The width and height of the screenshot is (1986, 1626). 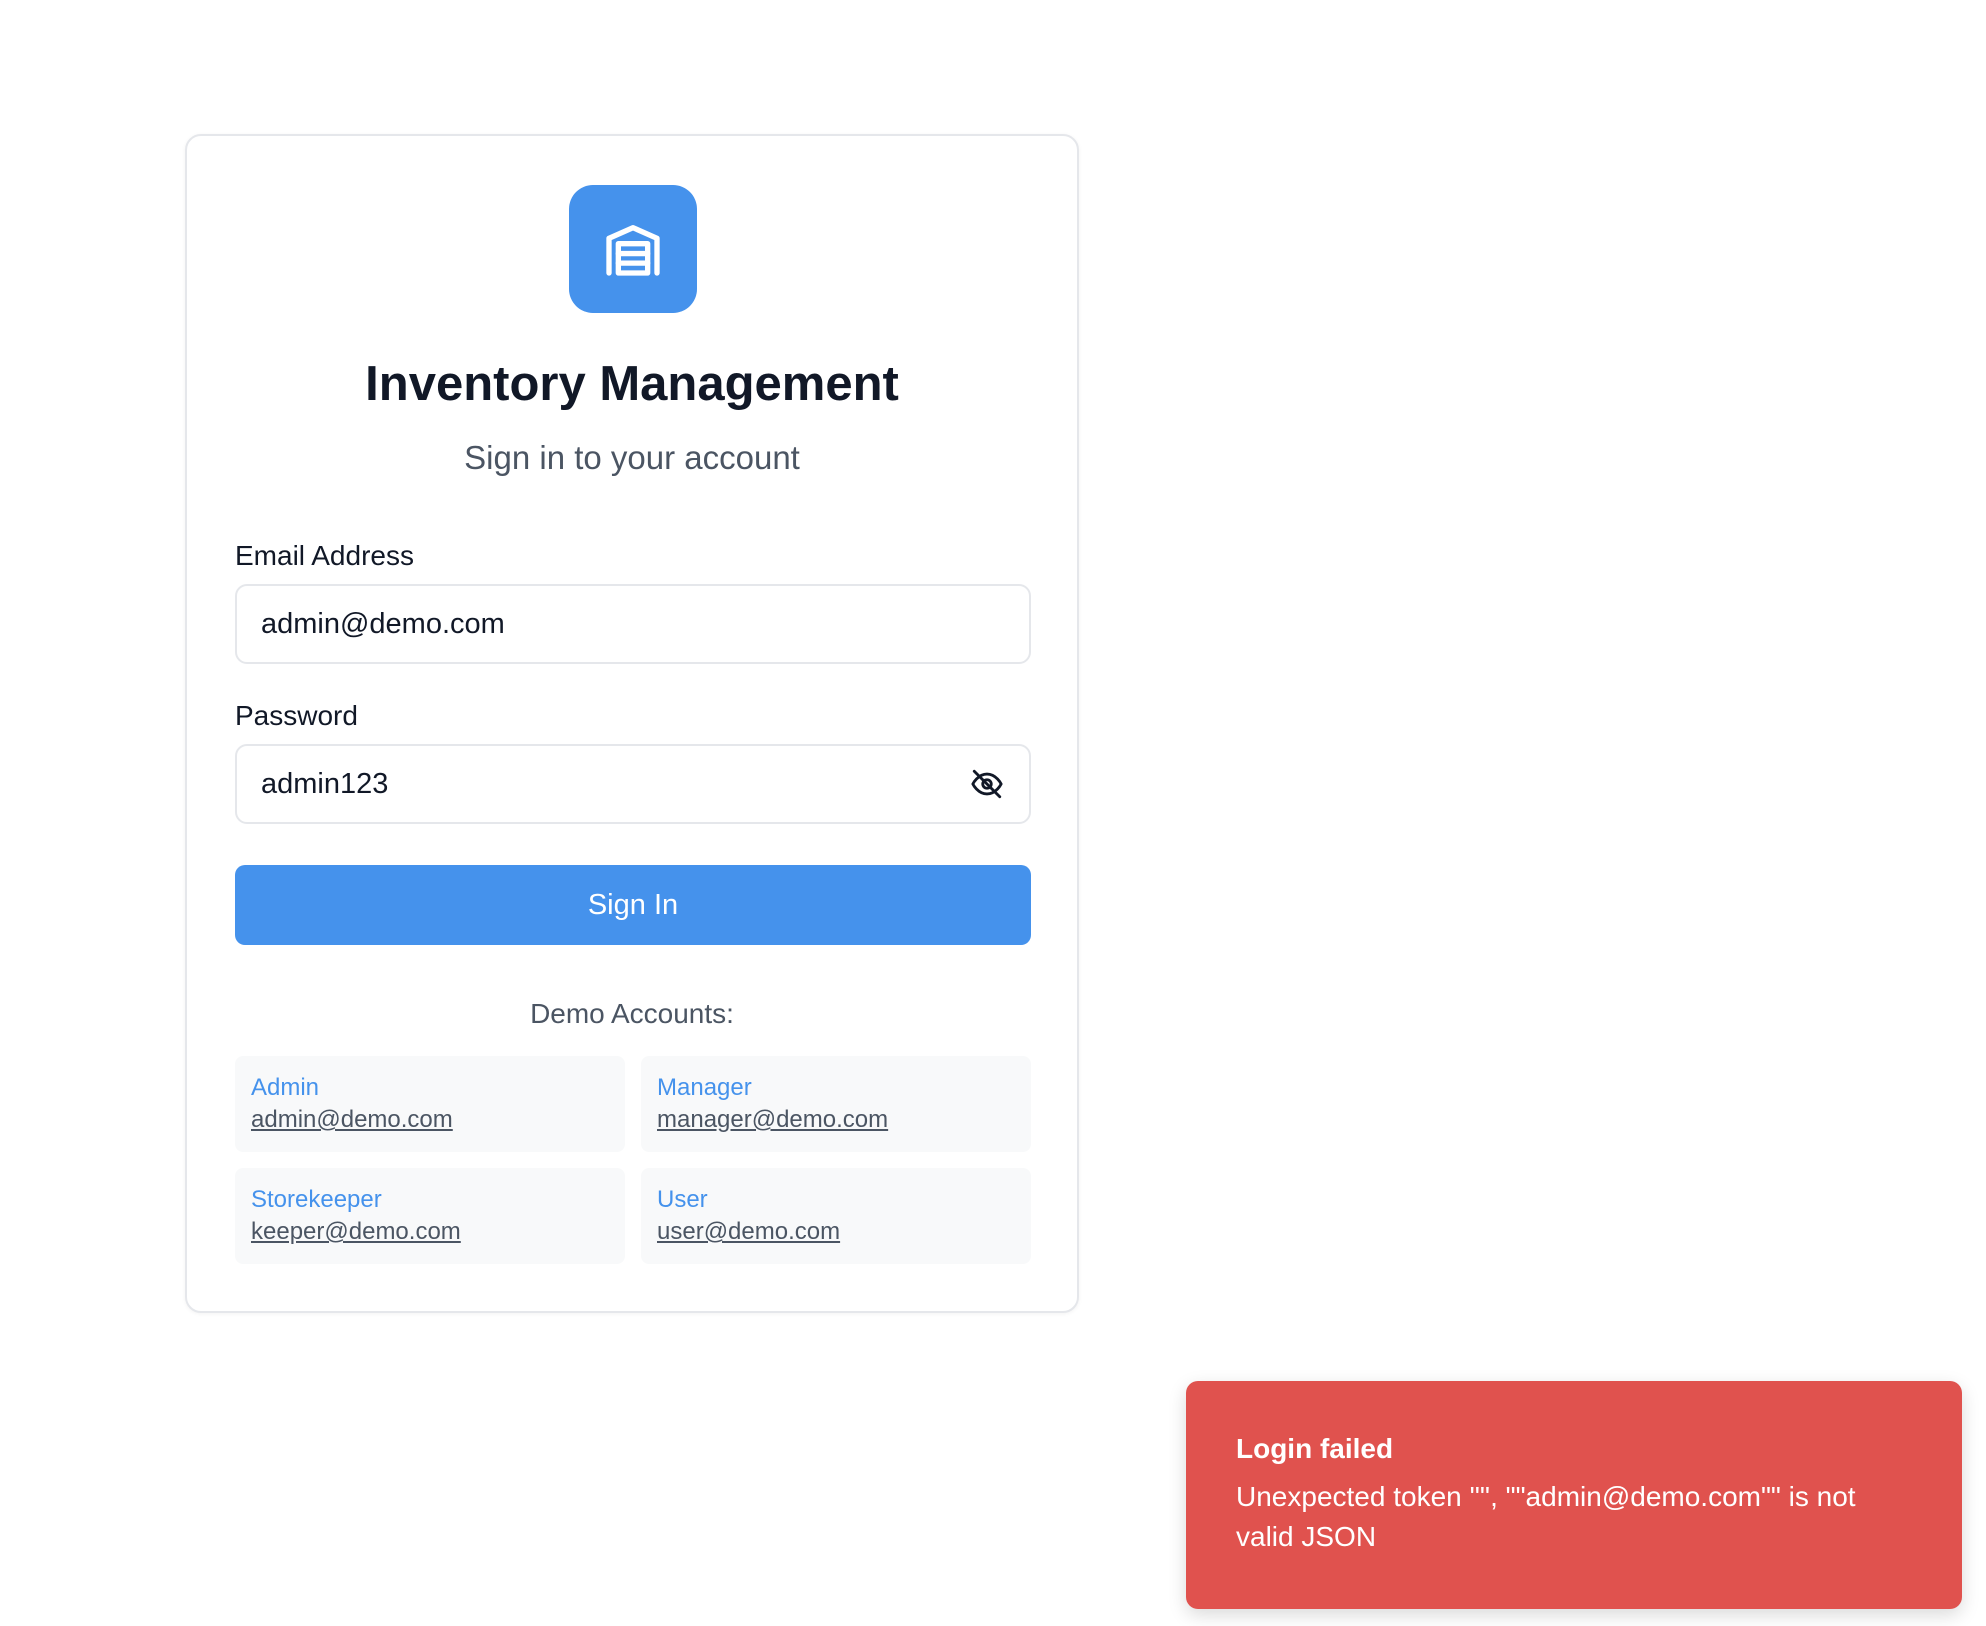 I want to click on demo-account-role: Admin, so click(x=285, y=1087).